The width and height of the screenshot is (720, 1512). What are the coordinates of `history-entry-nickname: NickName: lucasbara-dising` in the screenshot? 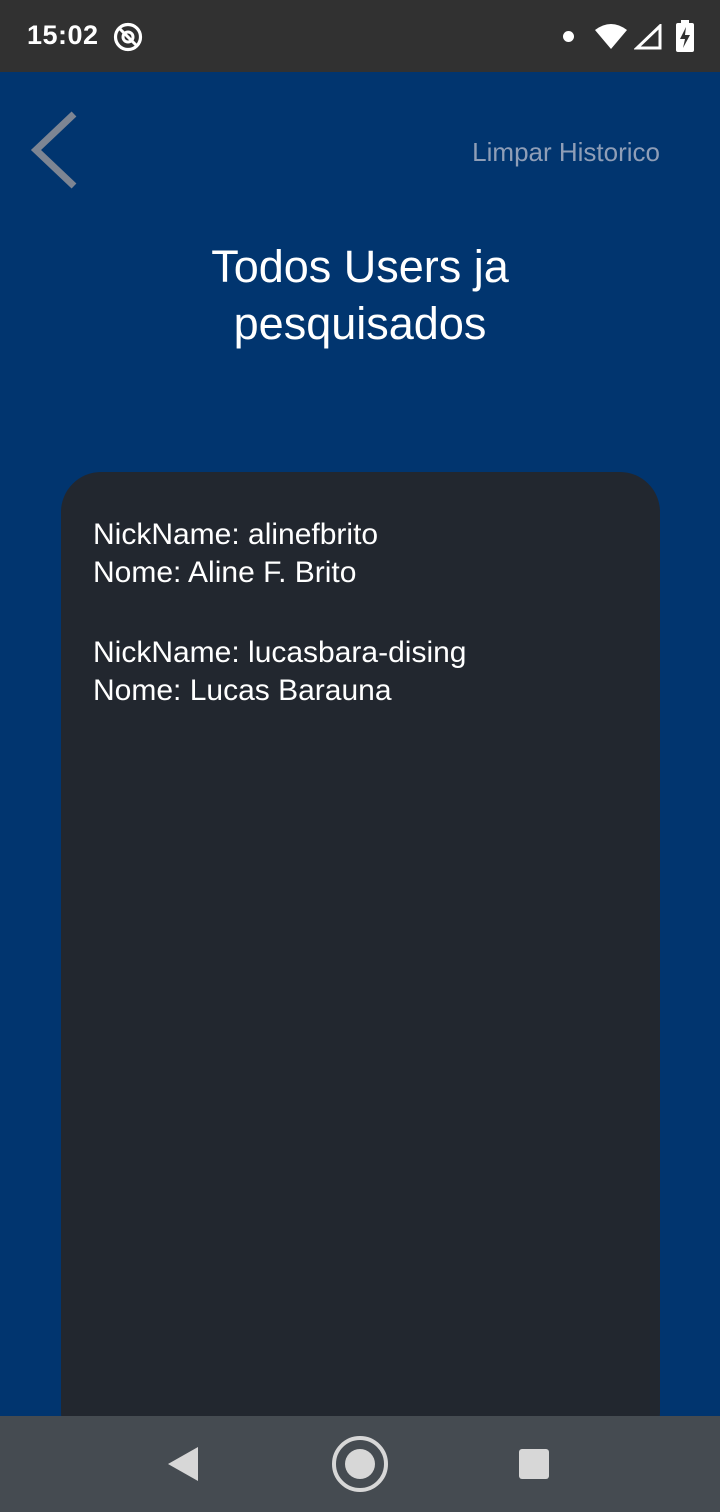 It's located at (280, 652).